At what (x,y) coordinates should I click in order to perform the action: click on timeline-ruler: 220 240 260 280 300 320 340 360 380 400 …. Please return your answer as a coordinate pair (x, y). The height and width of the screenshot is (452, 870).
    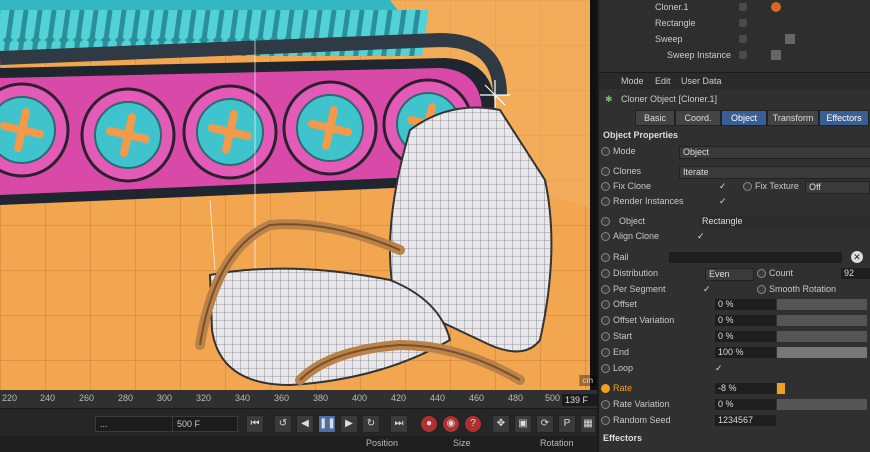
    Looking at the image, I should click on (298, 399).